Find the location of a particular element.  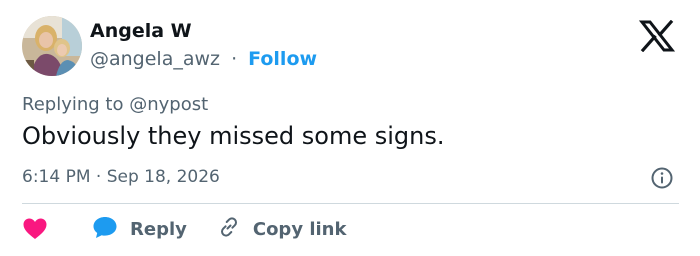

reply-button: Reply is located at coordinates (139, 229).